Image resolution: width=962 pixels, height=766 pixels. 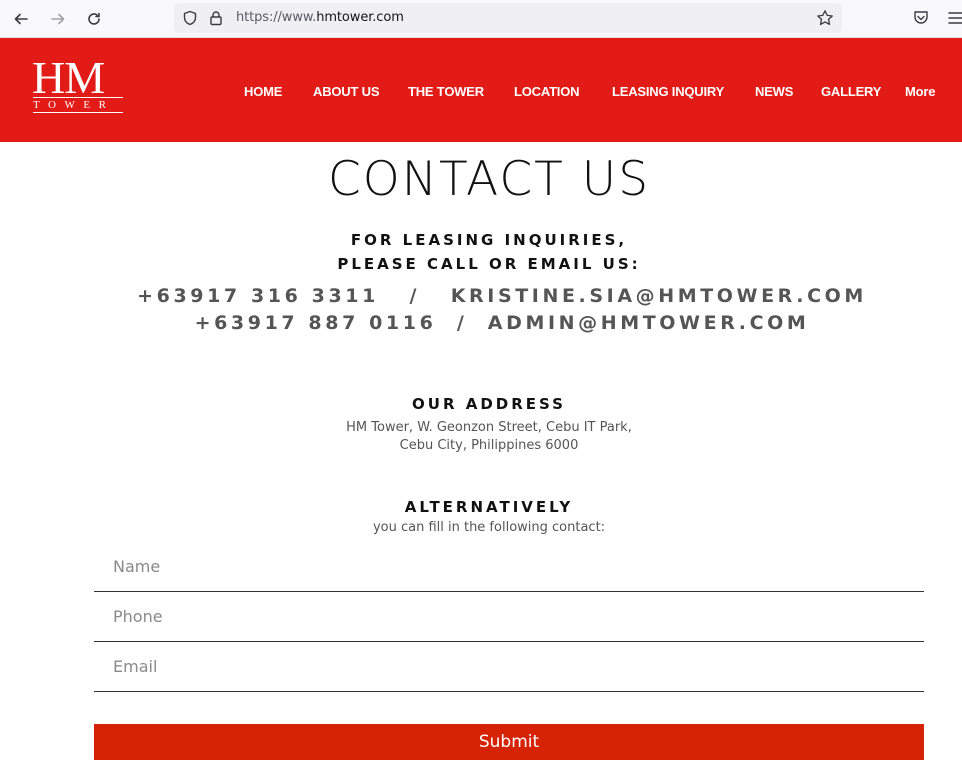 I want to click on forward-button, so click(x=58, y=19).